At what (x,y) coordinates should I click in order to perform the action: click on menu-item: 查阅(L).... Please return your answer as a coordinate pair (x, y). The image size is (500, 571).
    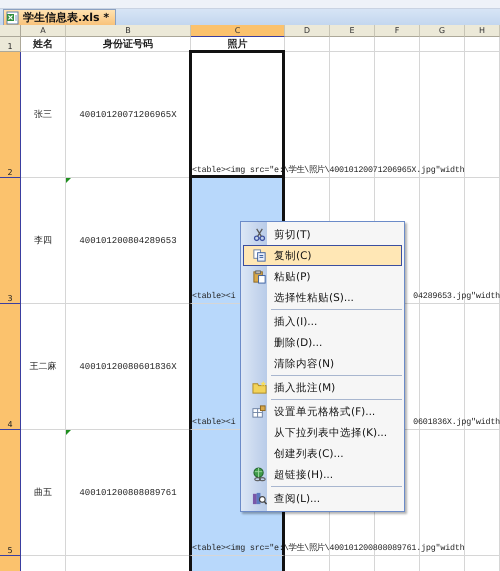
    Looking at the image, I should click on (322, 498).